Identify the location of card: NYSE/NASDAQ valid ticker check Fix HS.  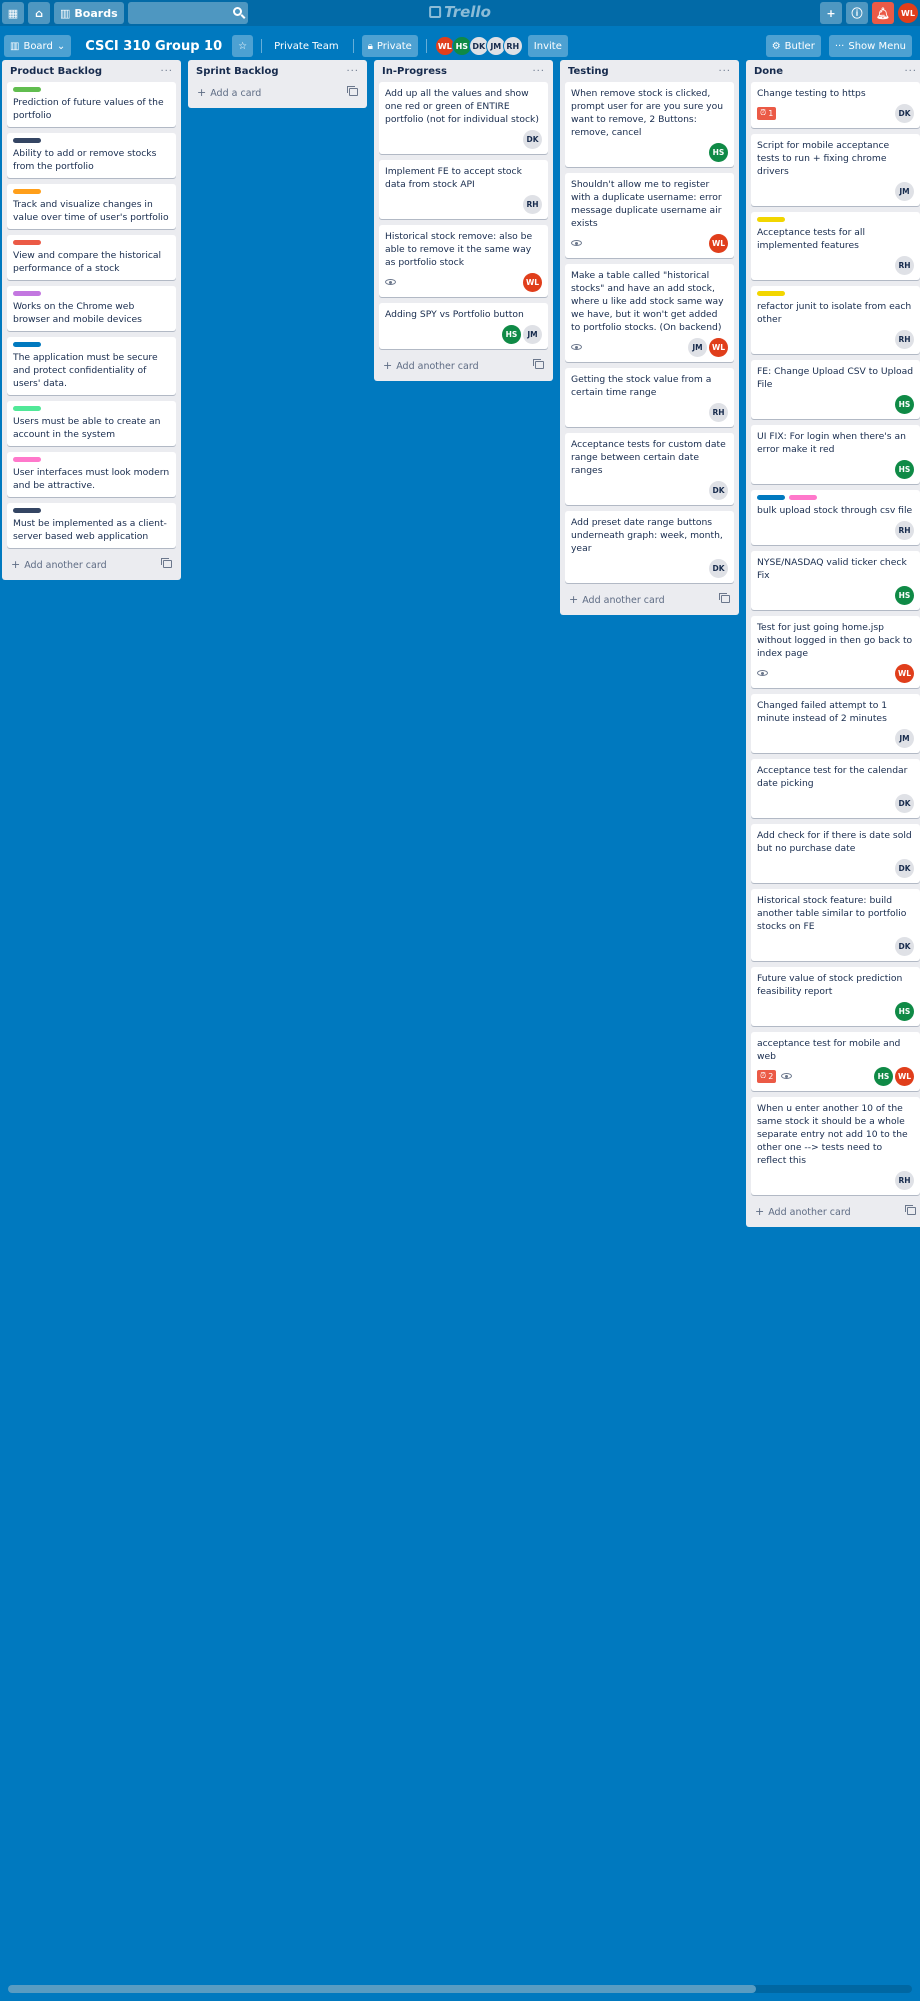
(835, 580).